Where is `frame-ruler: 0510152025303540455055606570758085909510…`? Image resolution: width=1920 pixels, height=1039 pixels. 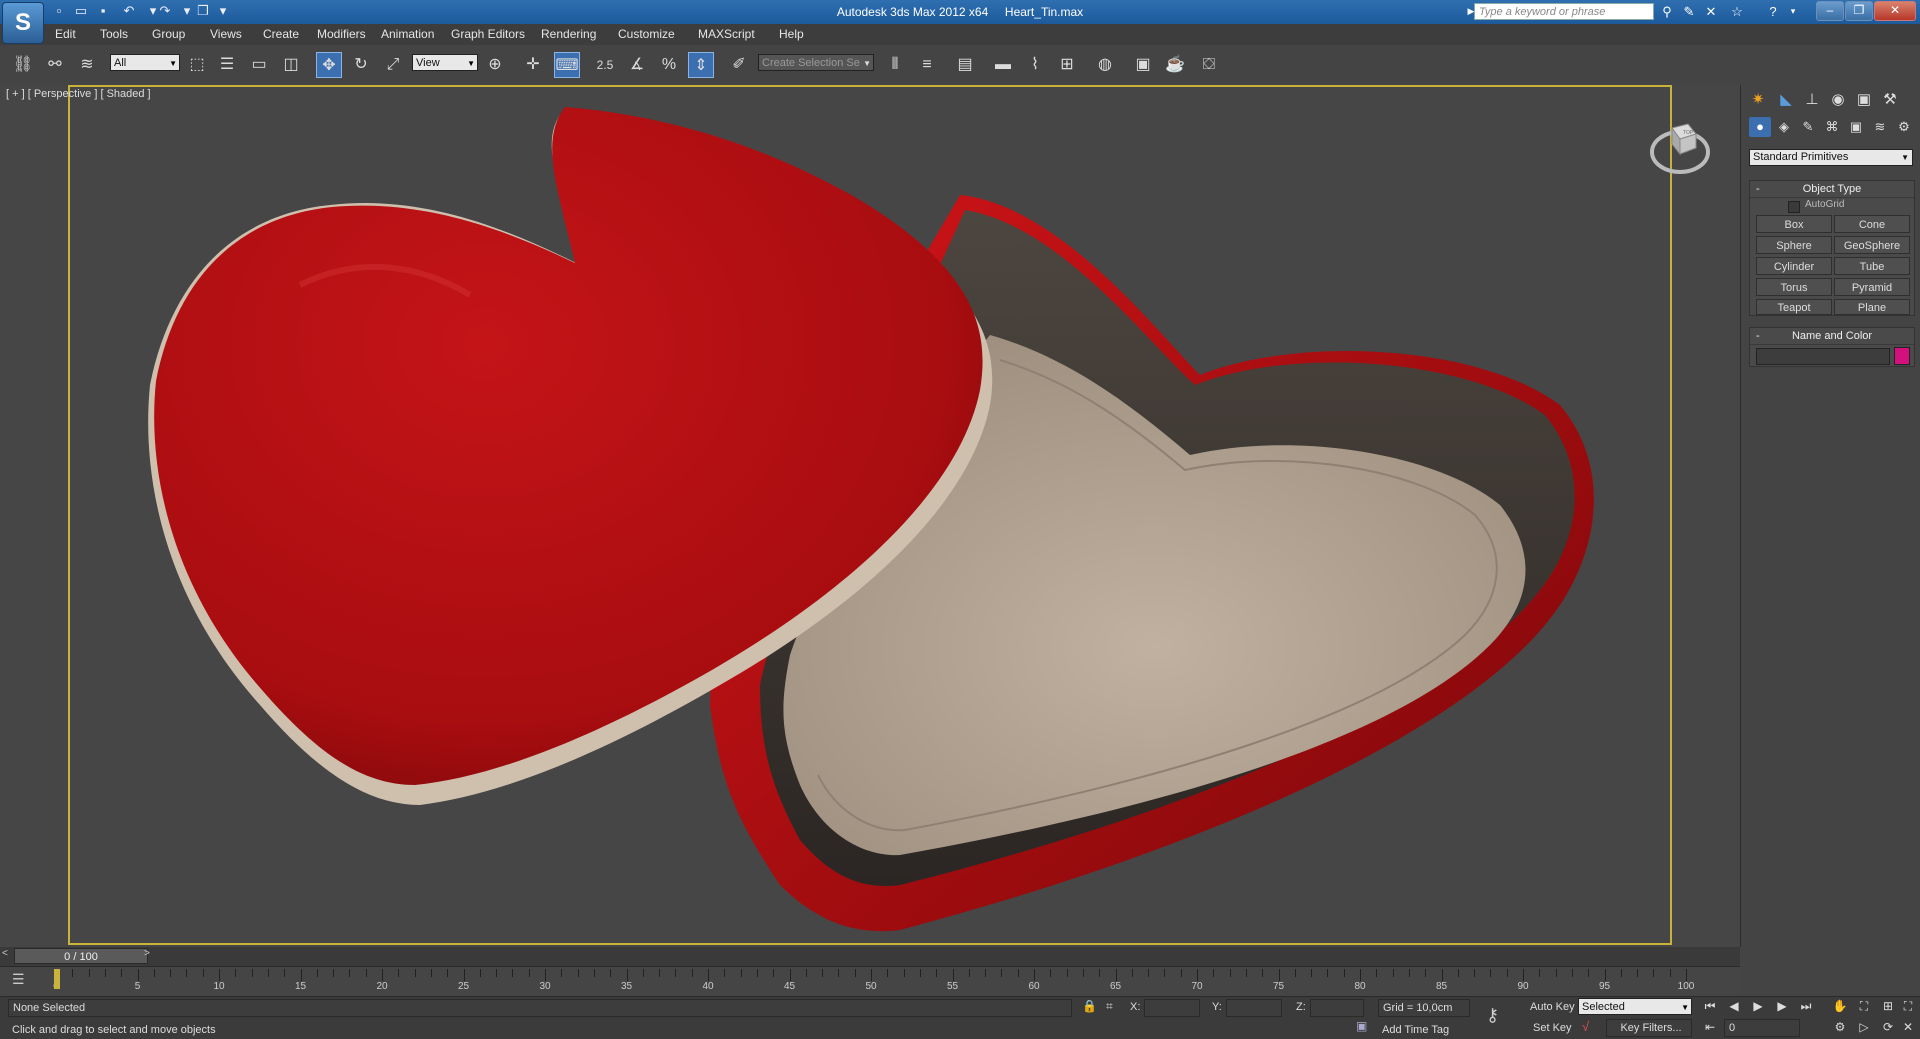 frame-ruler: 0510152025303540455055606570758085909510… is located at coordinates (873, 982).